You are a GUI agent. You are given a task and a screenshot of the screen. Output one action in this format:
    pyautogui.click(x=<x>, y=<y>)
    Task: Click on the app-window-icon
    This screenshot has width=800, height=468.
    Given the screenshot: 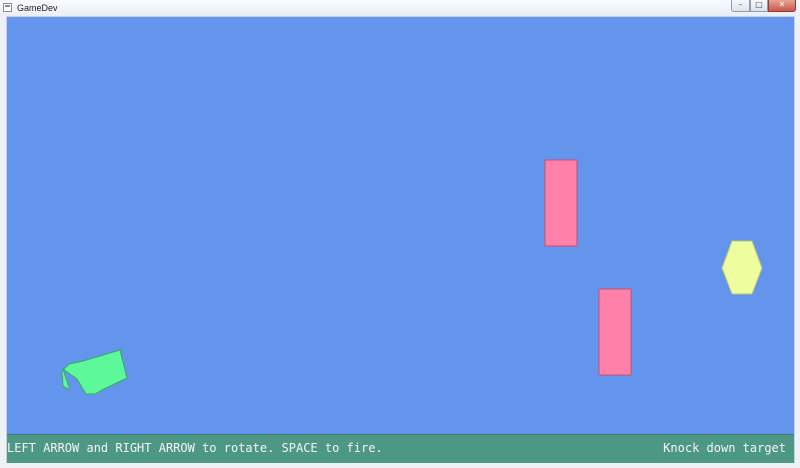 What is the action you would take?
    pyautogui.click(x=7, y=7)
    